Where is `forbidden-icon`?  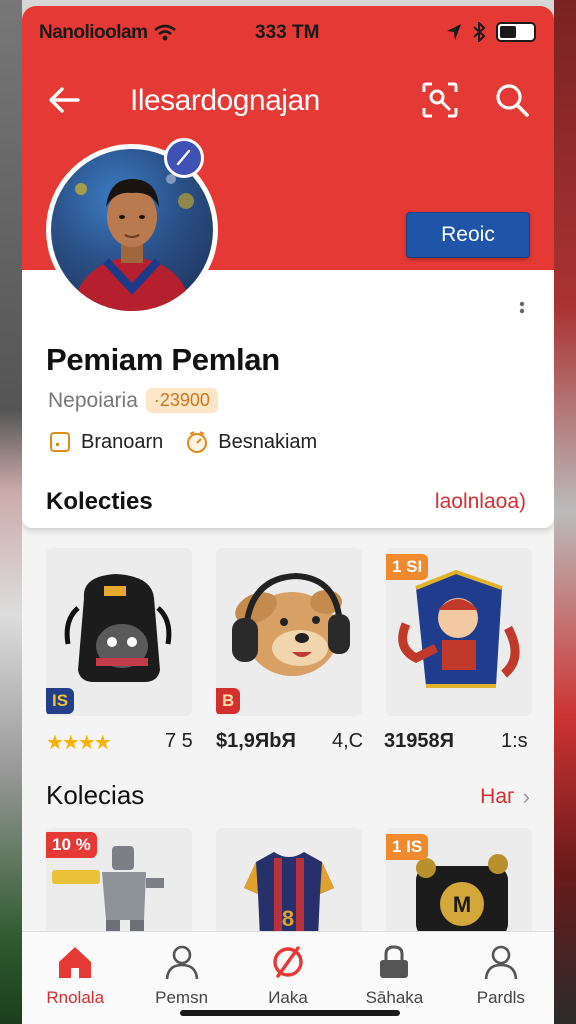
forbidden-icon is located at coordinates (288, 962).